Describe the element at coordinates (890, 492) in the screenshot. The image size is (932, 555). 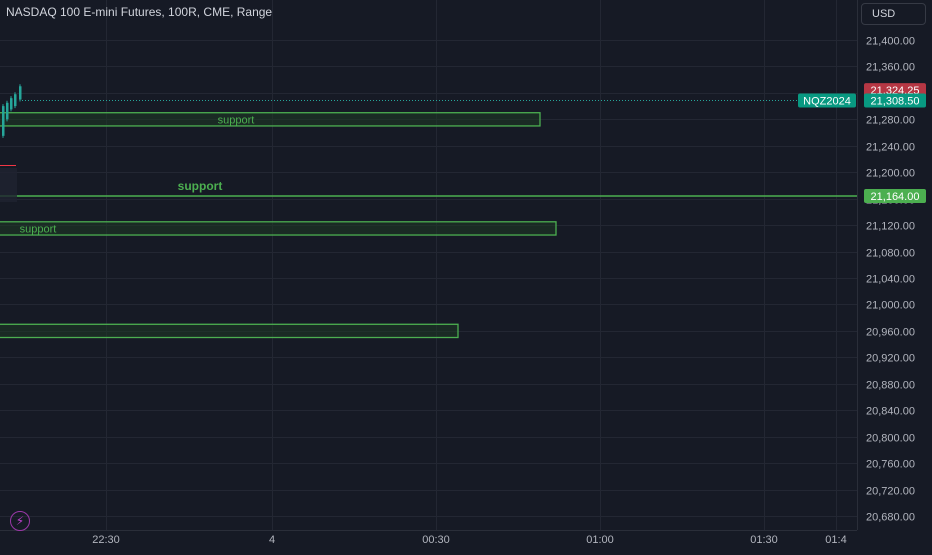
I see `y-tick-label: 20,720.00` at that location.